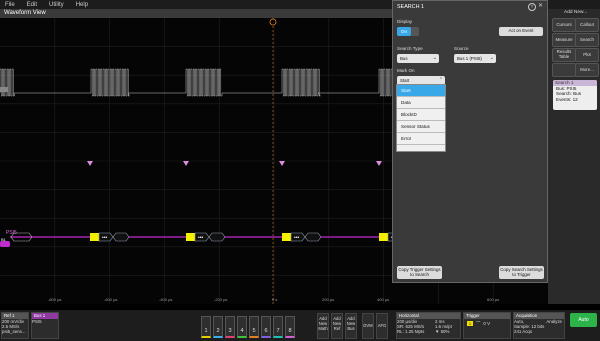 This screenshot has height=341, width=600. I want to click on mark-on-label: Mark On, so click(406, 70).